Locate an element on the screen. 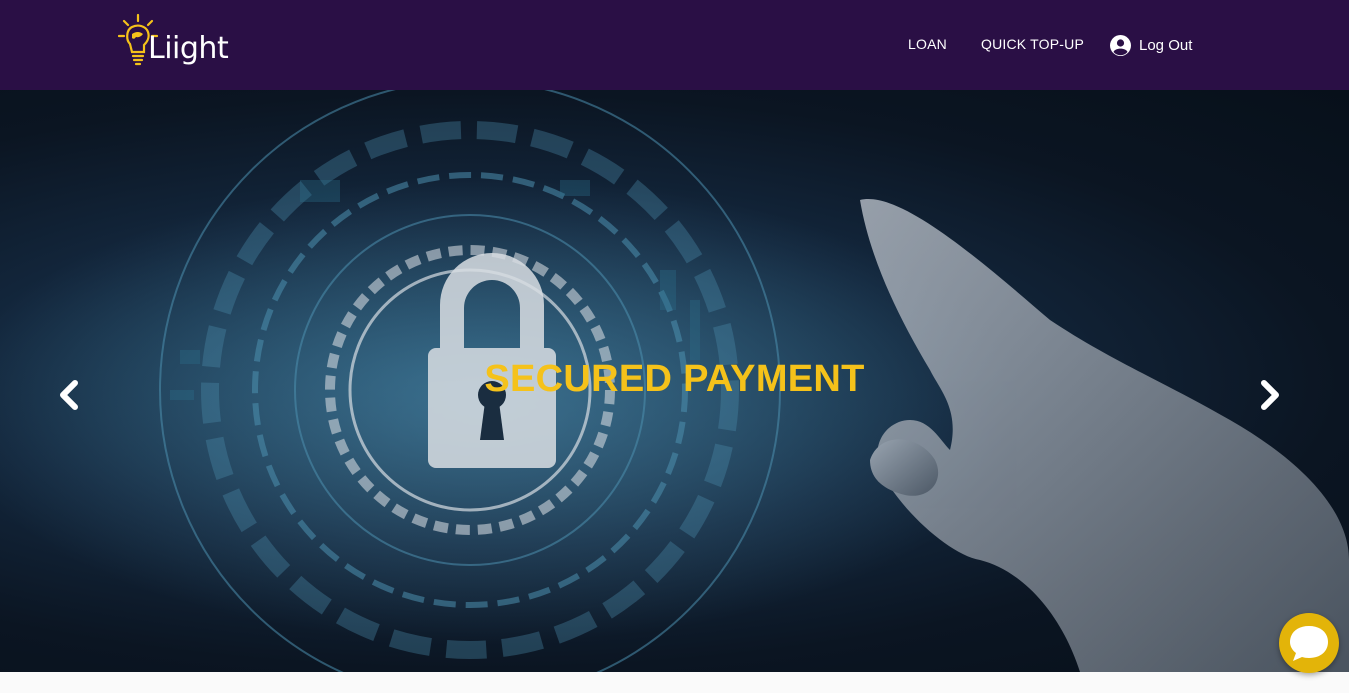 The image size is (1349, 693). chevron-right-icon is located at coordinates (1270, 395).